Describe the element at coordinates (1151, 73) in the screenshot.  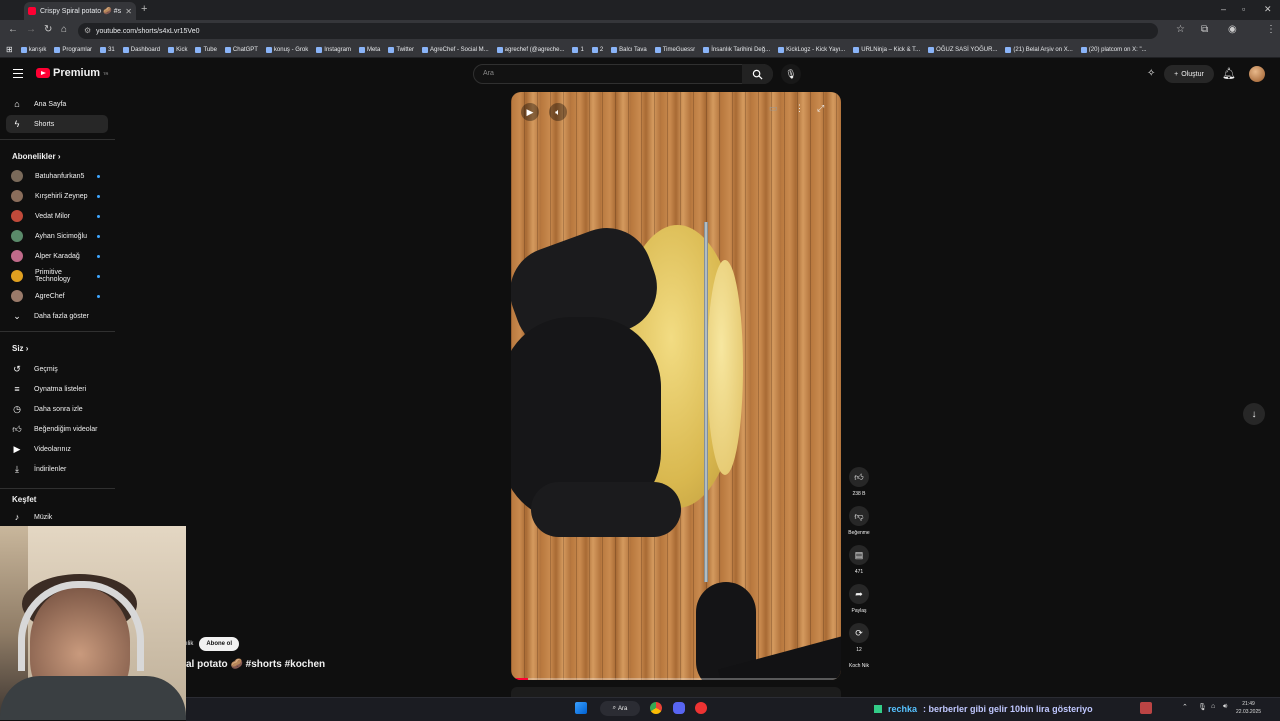
I see `cast-icon: ✧` at that location.